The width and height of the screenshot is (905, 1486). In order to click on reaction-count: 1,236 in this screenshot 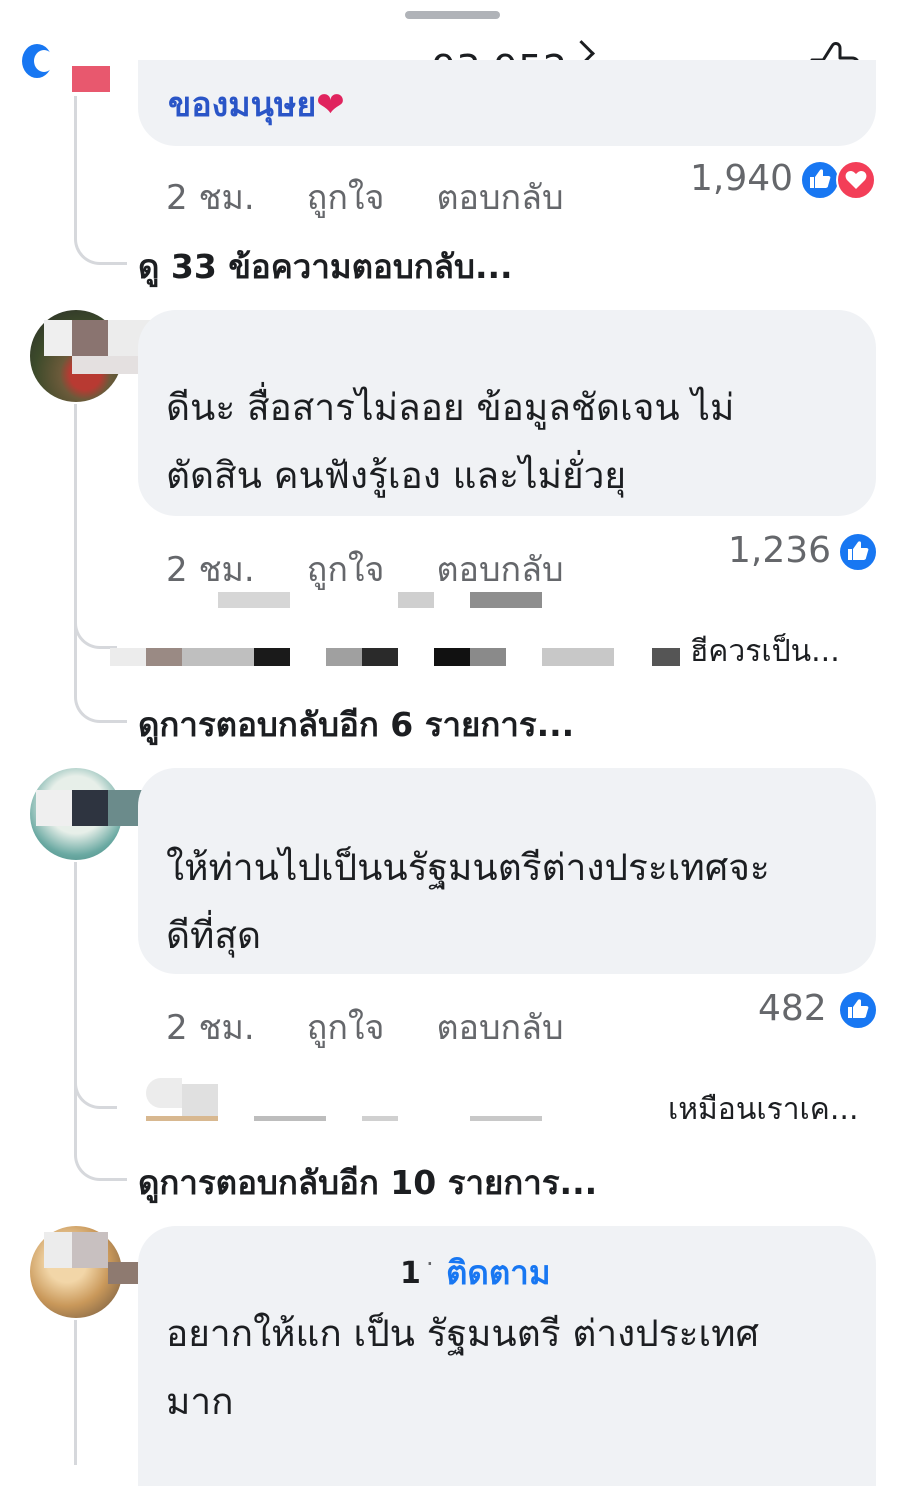, I will do `click(779, 550)`.